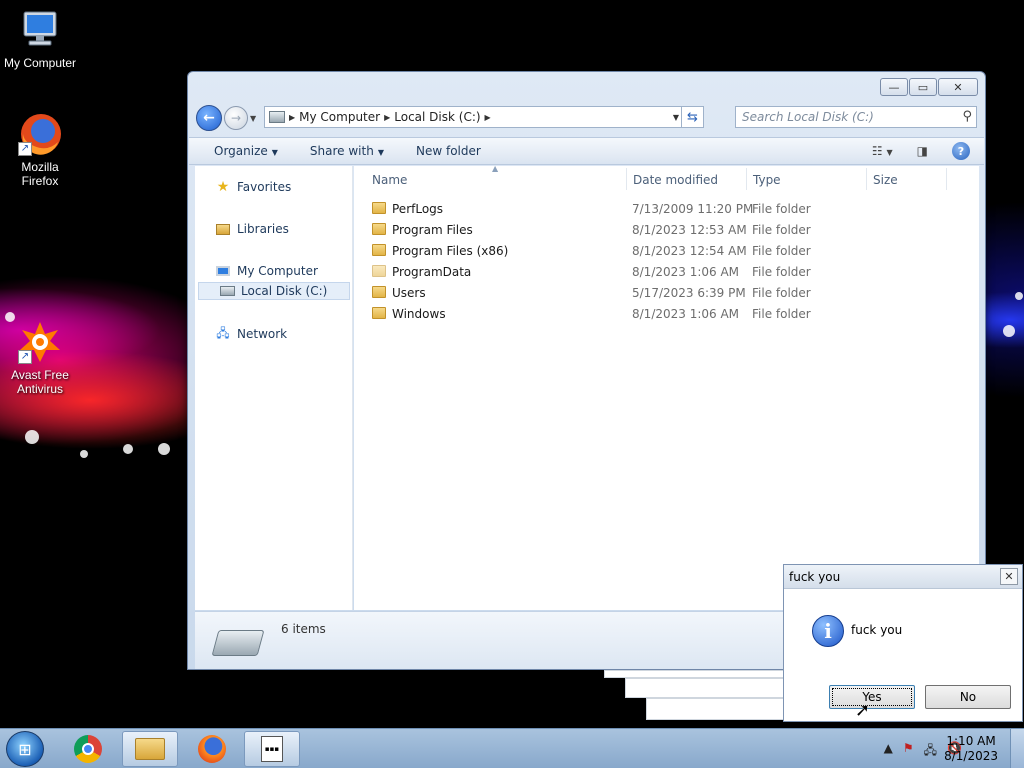  What do you see at coordinates (1009, 576) in the screenshot?
I see `close-icon: ✕` at bounding box center [1009, 576].